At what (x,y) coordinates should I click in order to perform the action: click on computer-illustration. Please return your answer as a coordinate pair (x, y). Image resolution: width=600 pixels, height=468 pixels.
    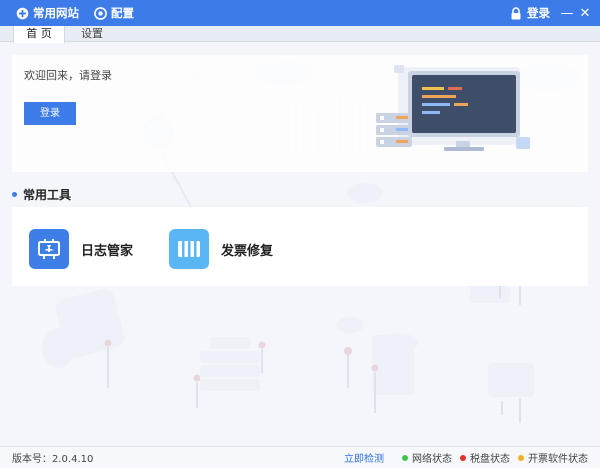
    Looking at the image, I should click on (453, 108).